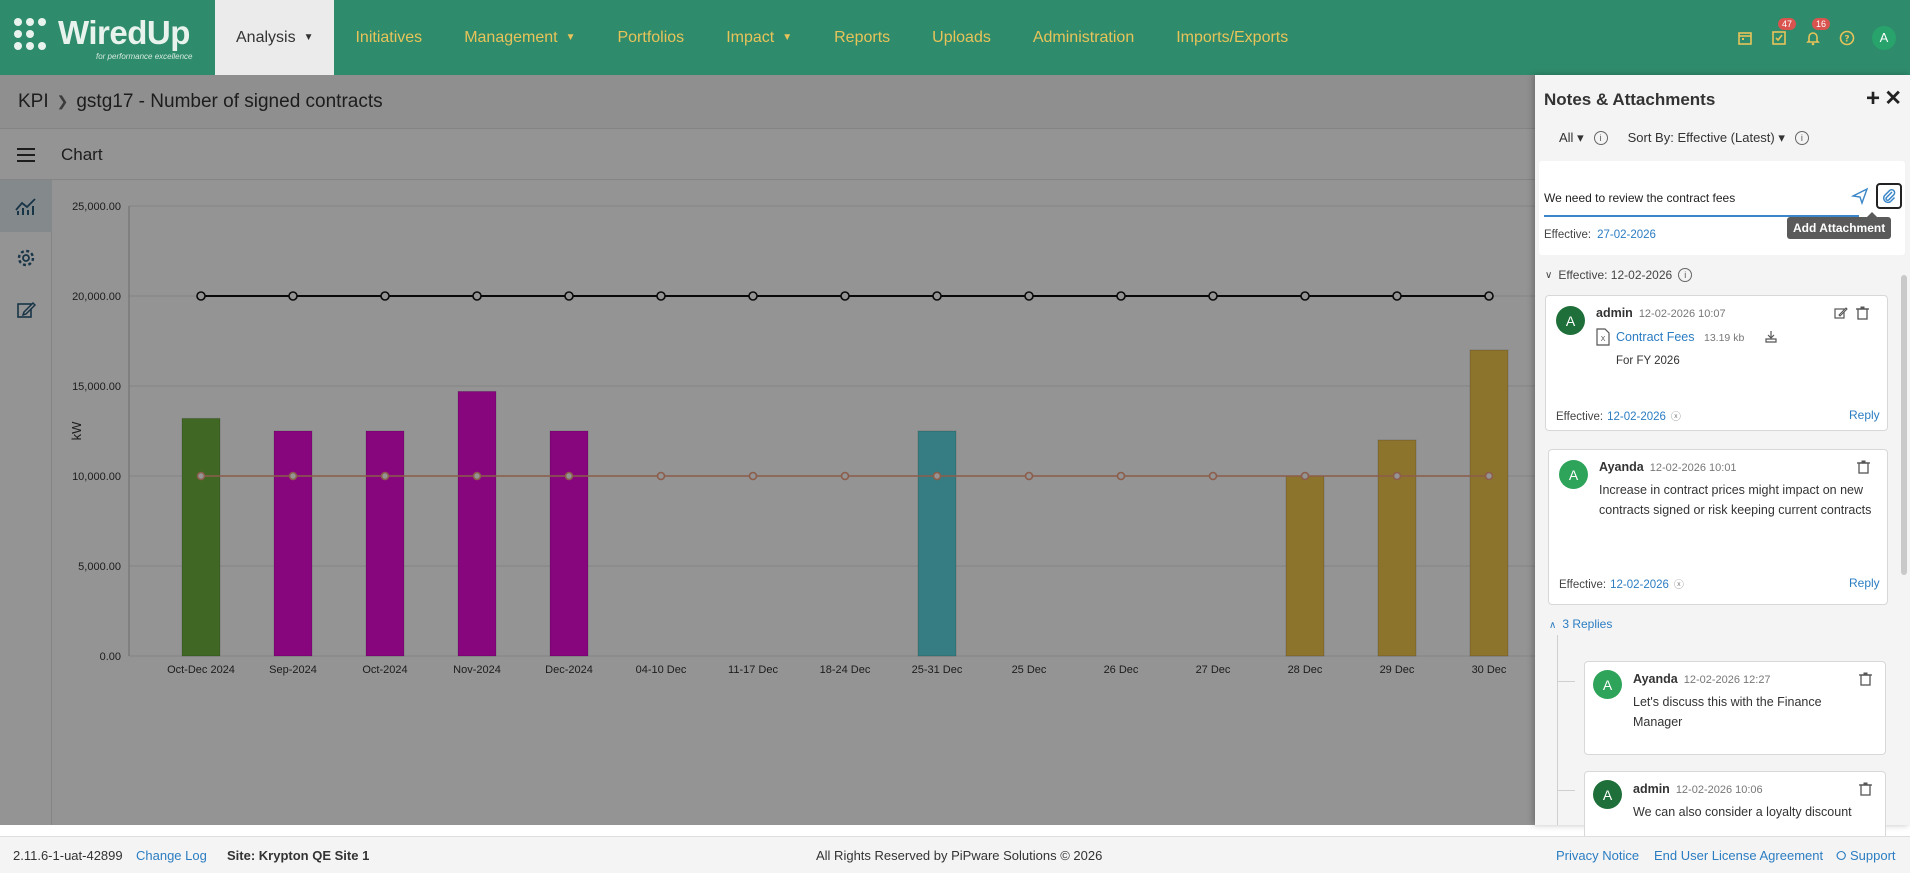 The width and height of the screenshot is (1910, 873). I want to click on support-label: Support, so click(1873, 855).